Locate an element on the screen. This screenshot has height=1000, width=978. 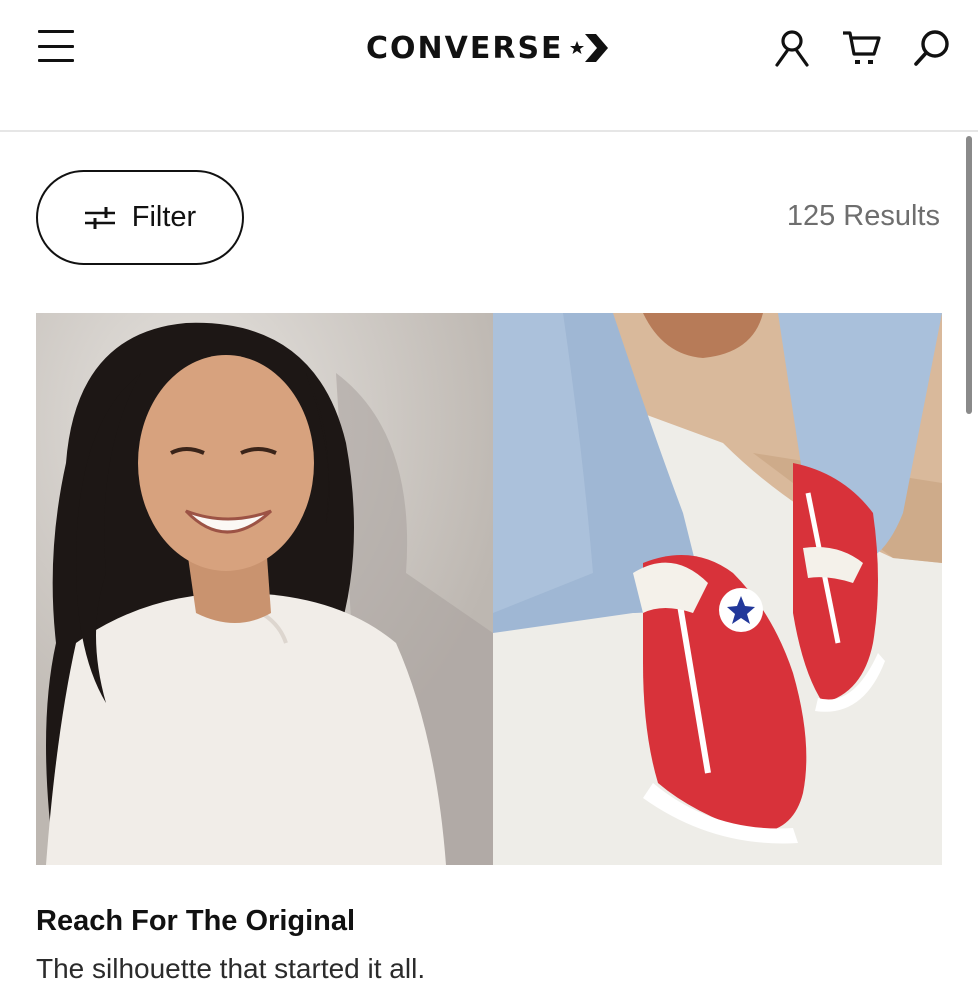
user-icon is located at coordinates (792, 48).